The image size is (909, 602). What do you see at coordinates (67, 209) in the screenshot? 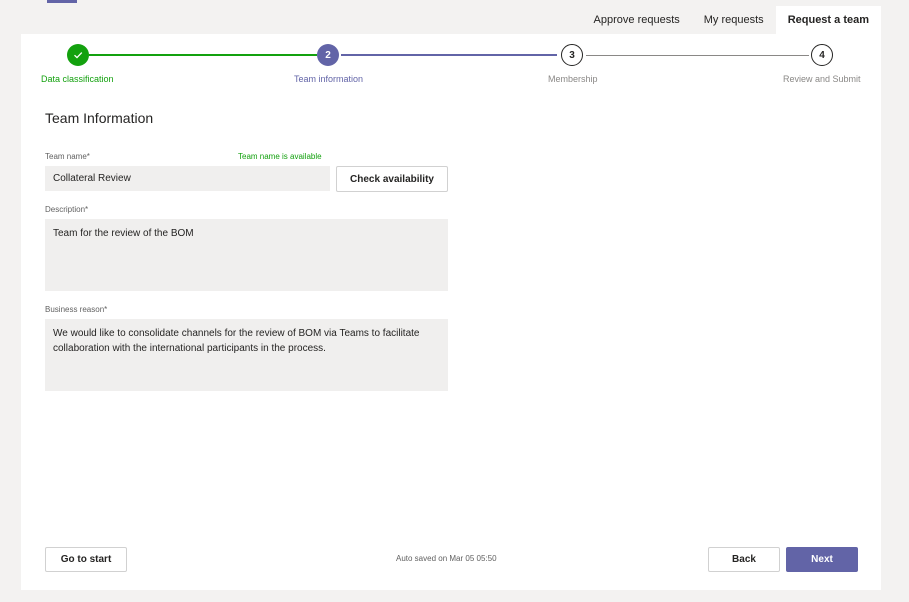
I see `description-label: Description*` at bounding box center [67, 209].